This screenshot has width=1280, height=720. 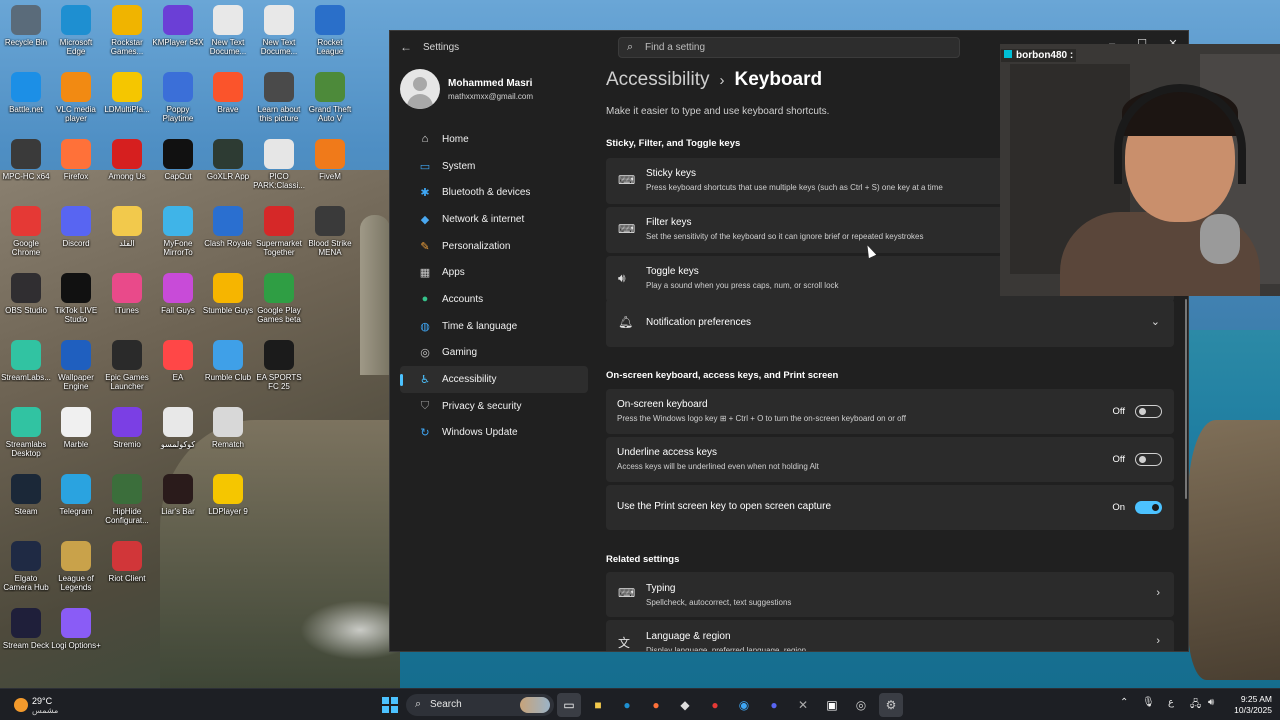 I want to click on user-profile: Mohammed Masri mathxxmxx@gmail.com, so click(x=495, y=90).